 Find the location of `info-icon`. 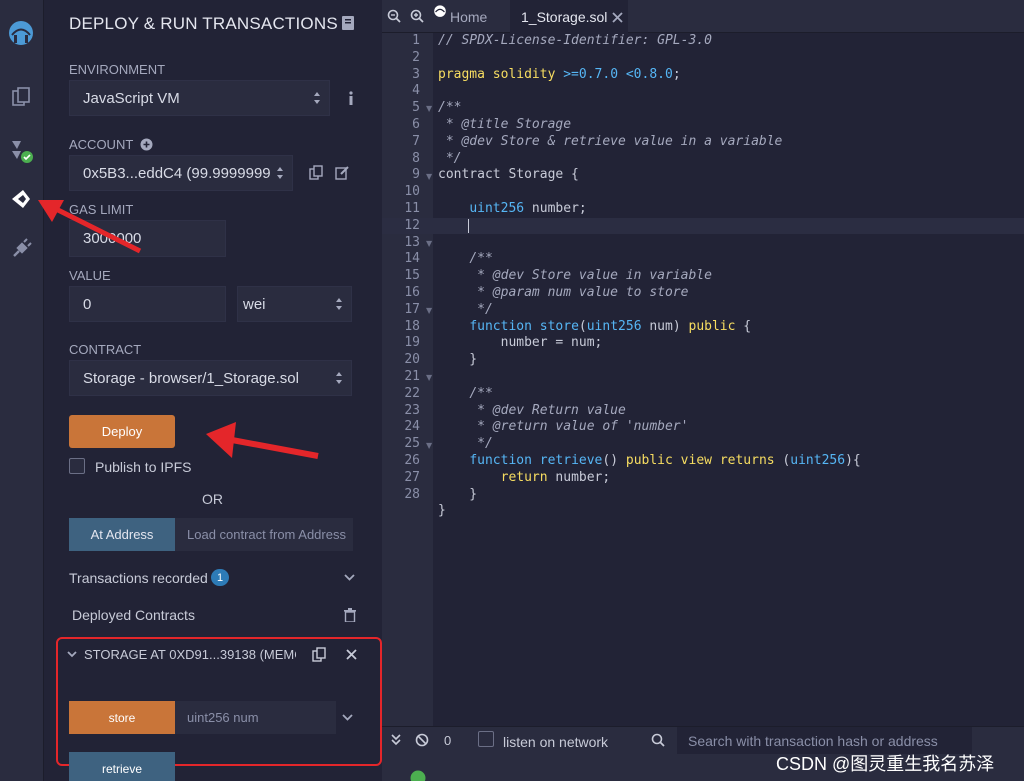

info-icon is located at coordinates (351, 98).